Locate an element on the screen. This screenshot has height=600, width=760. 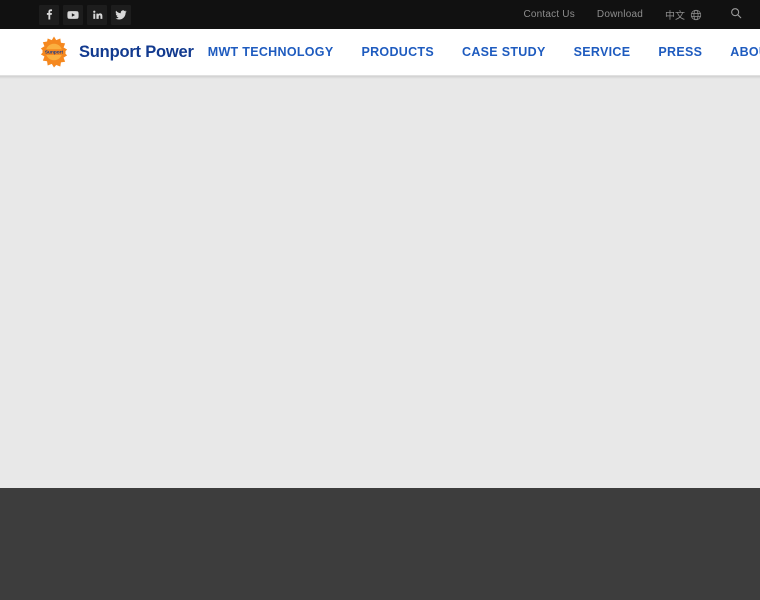
top-link-download: Download is located at coordinates (620, 14).